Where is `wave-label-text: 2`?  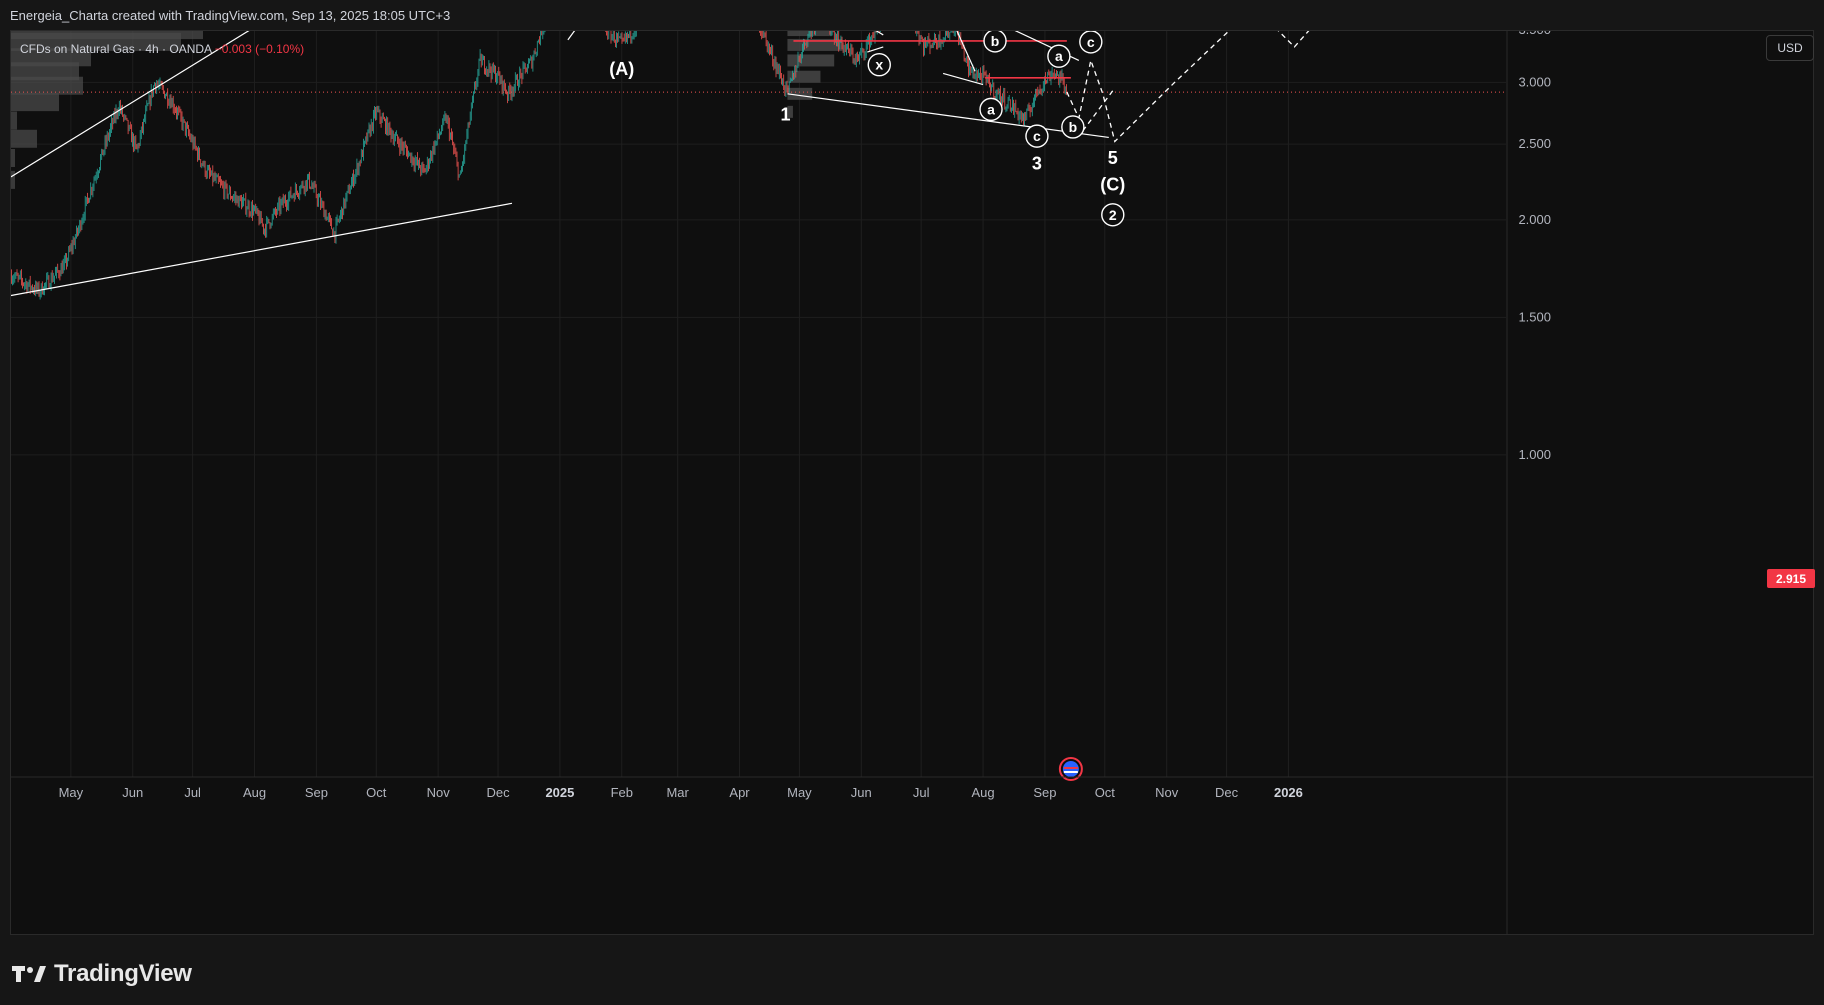 wave-label-text: 2 is located at coordinates (1113, 215).